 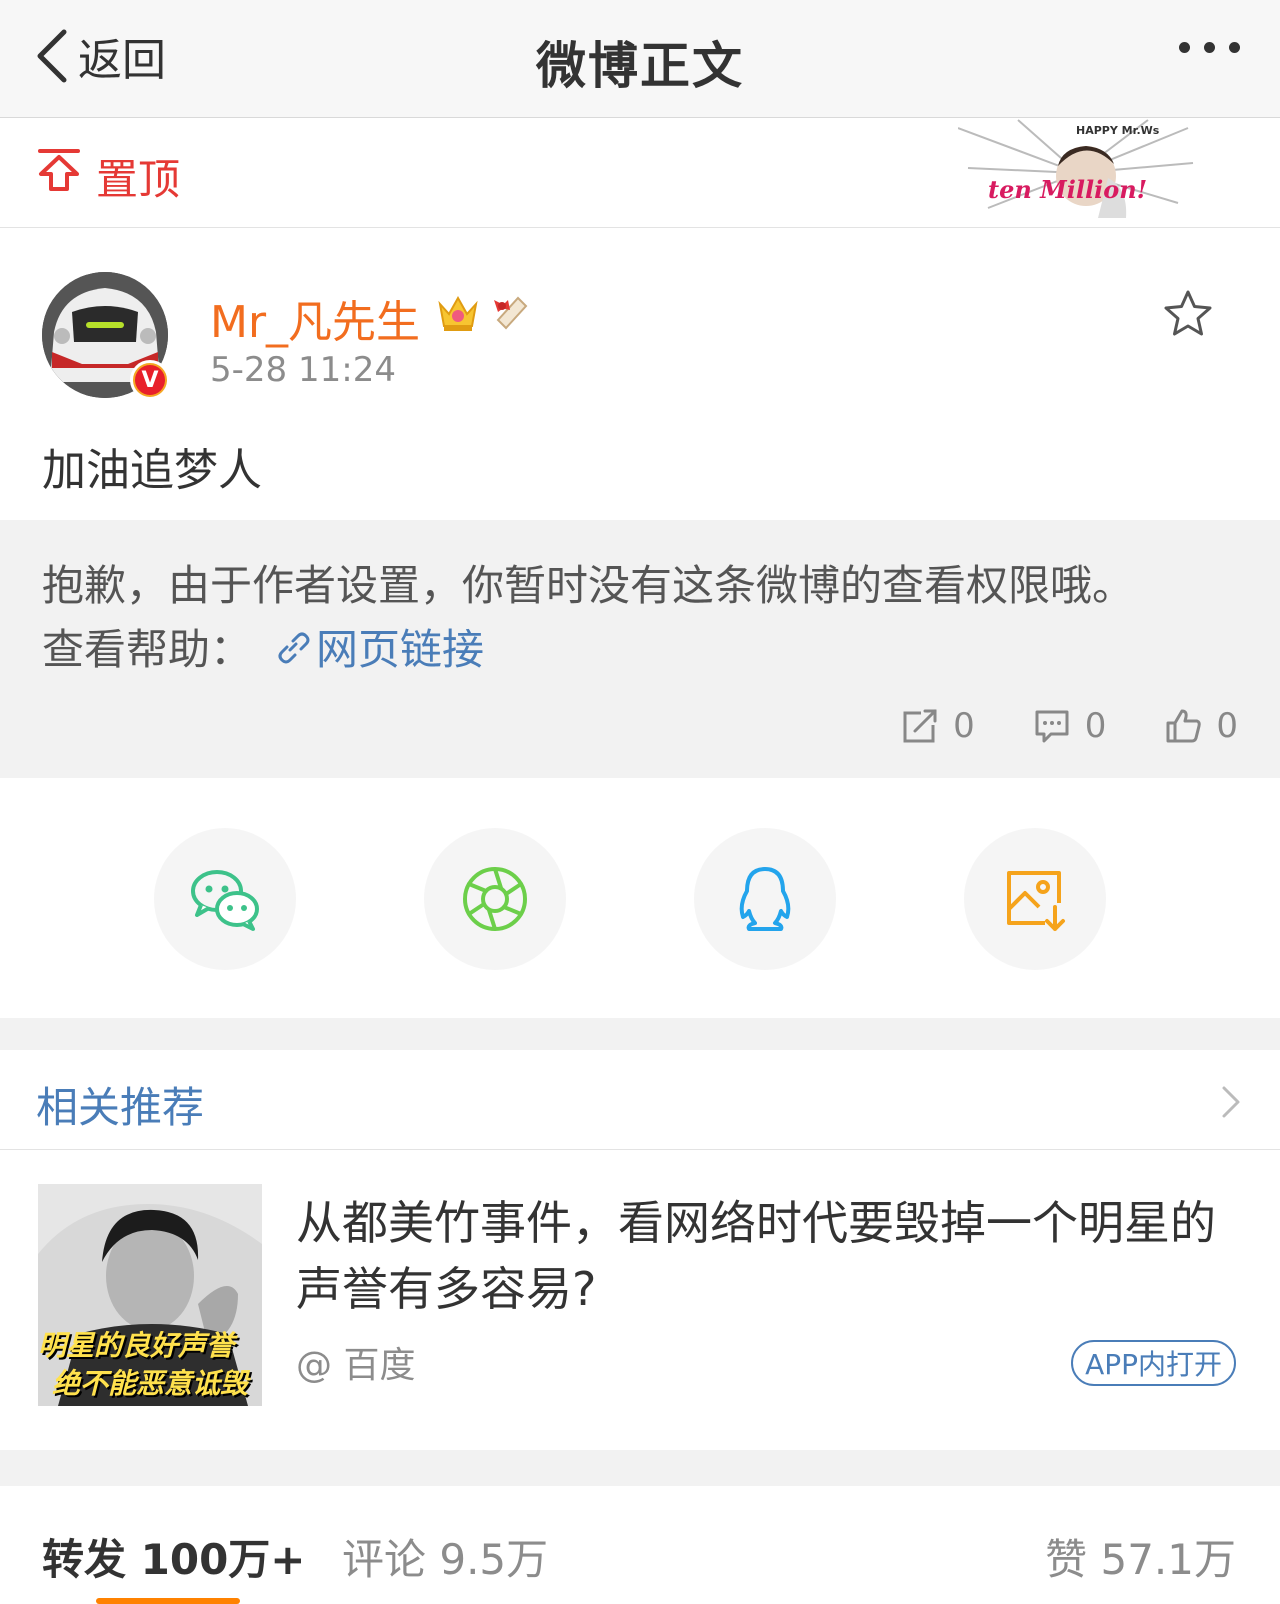 I want to click on thumbs-up-icon, so click(x=1184, y=726).